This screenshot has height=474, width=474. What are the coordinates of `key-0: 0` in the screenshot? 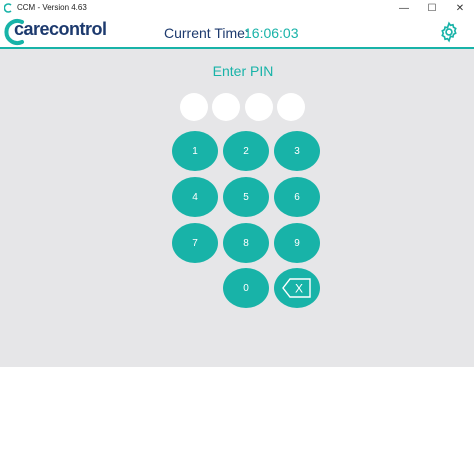 It's located at (246, 288).